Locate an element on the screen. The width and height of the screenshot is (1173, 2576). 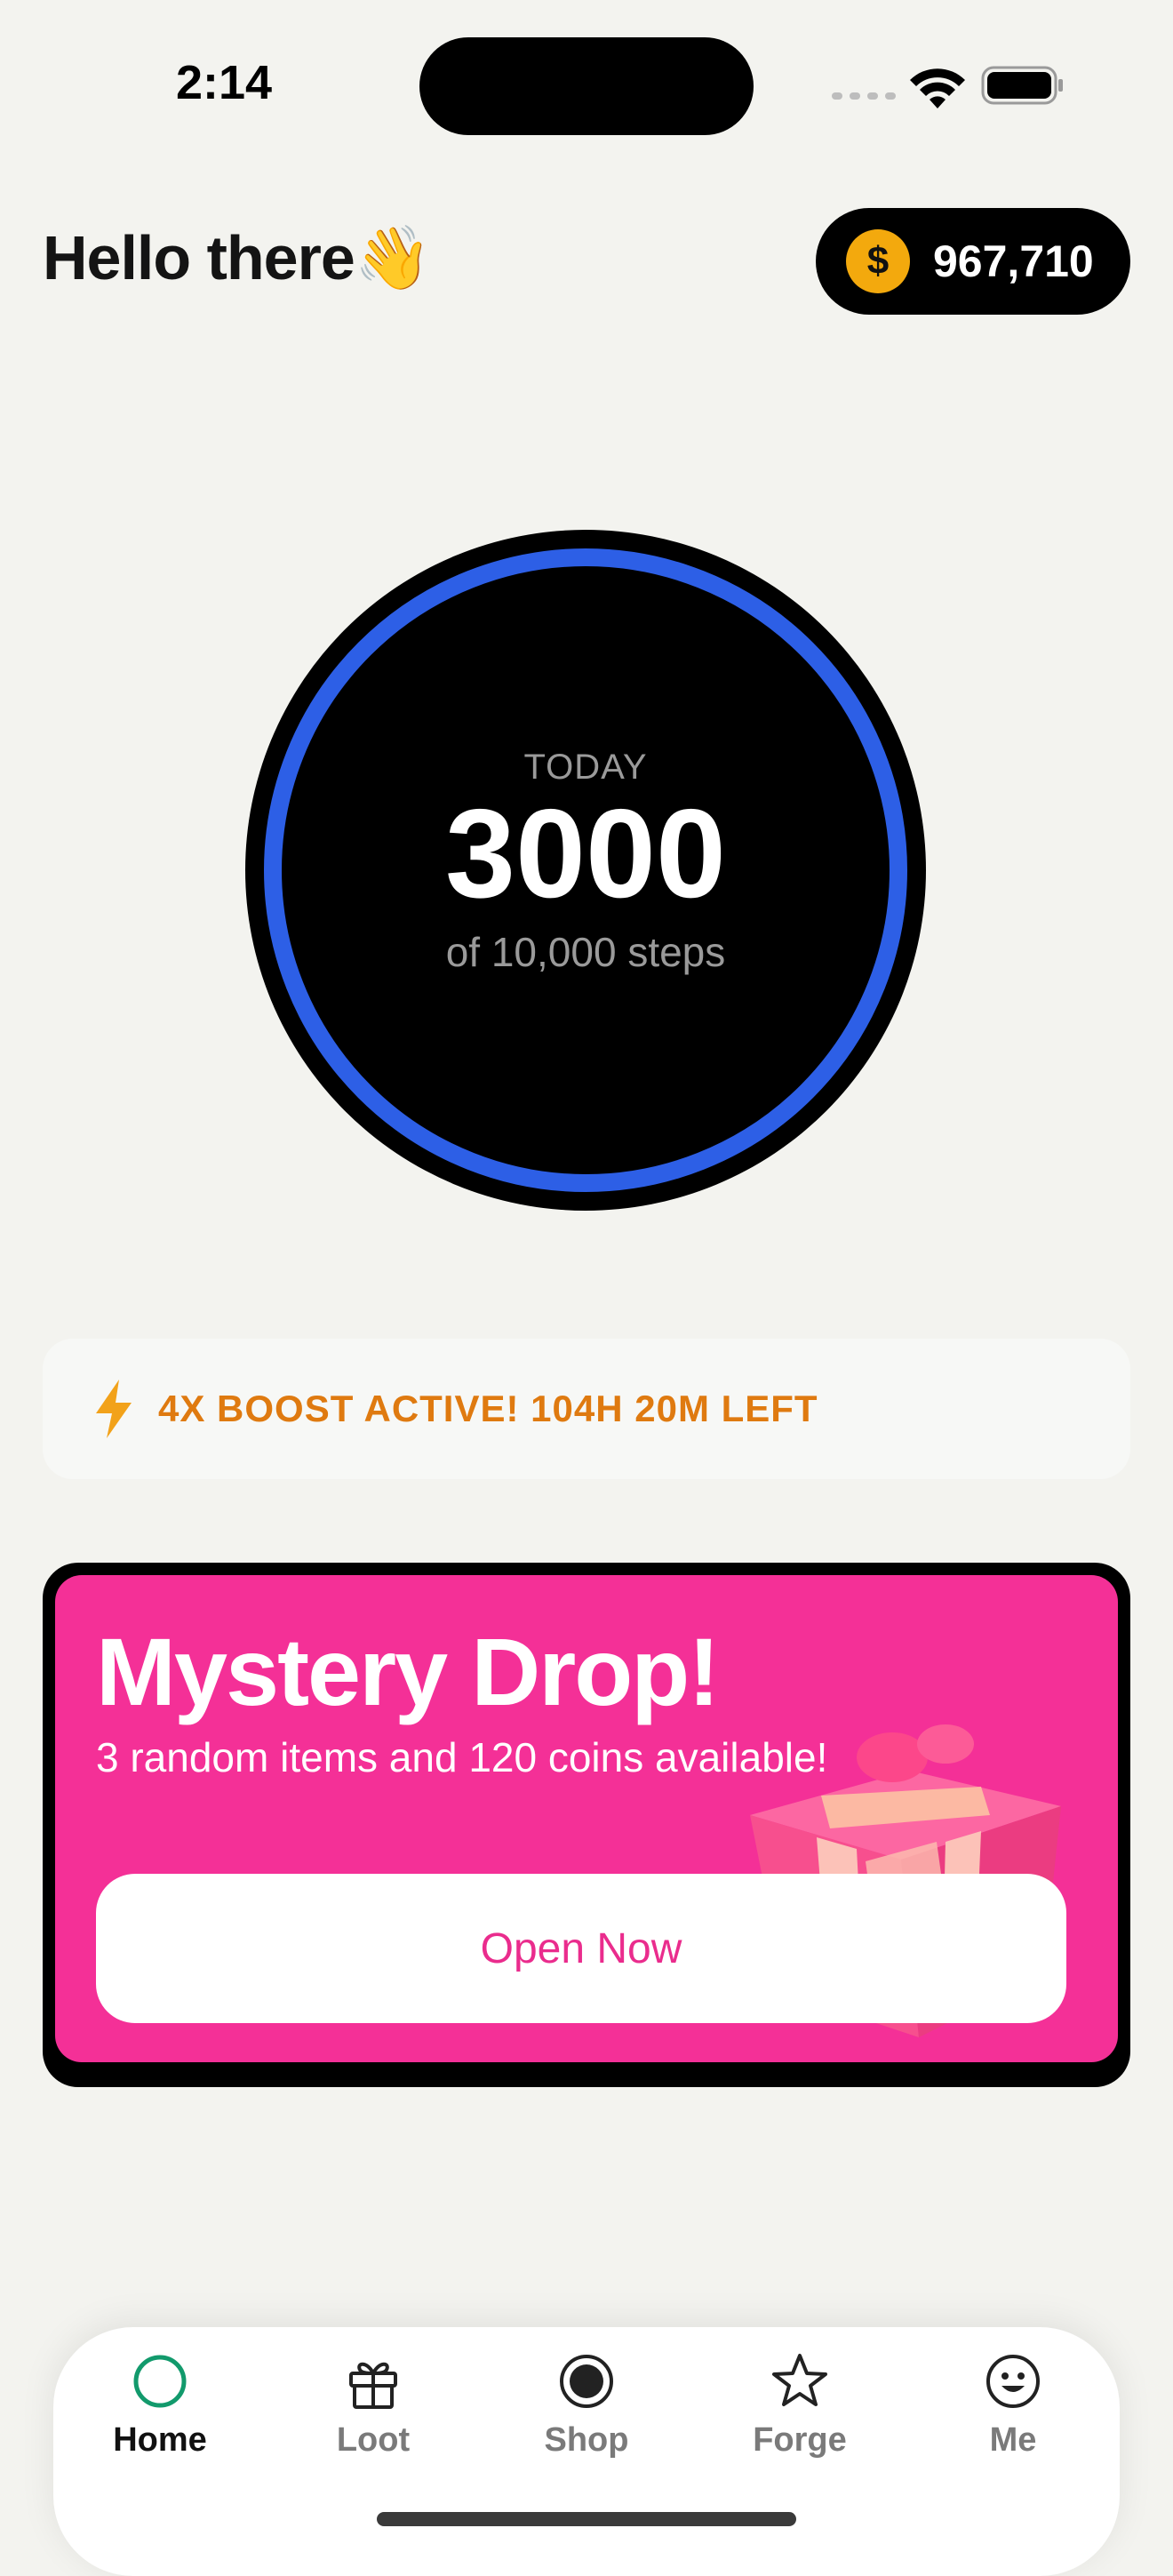
tab-loot: Loot is located at coordinates (373, 2405).